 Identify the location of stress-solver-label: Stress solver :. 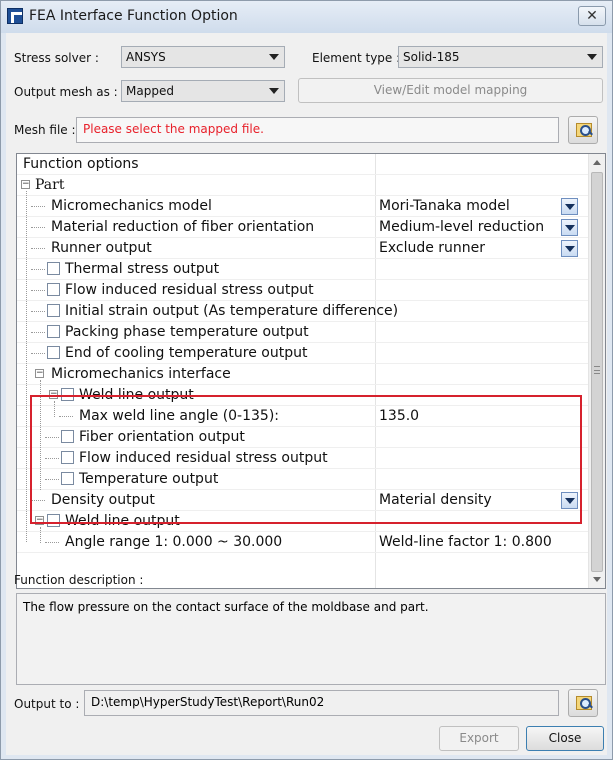
(56, 58).